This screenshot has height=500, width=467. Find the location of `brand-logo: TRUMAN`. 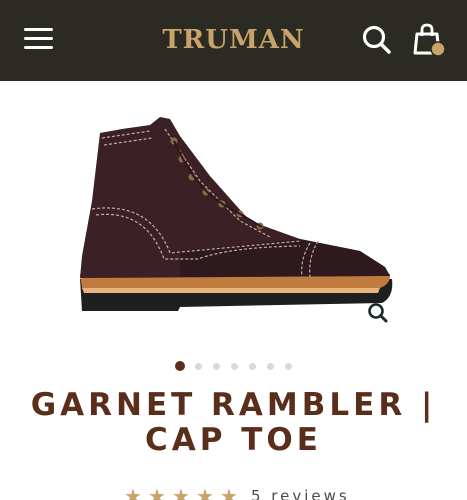

brand-logo: TRUMAN is located at coordinates (233, 40).